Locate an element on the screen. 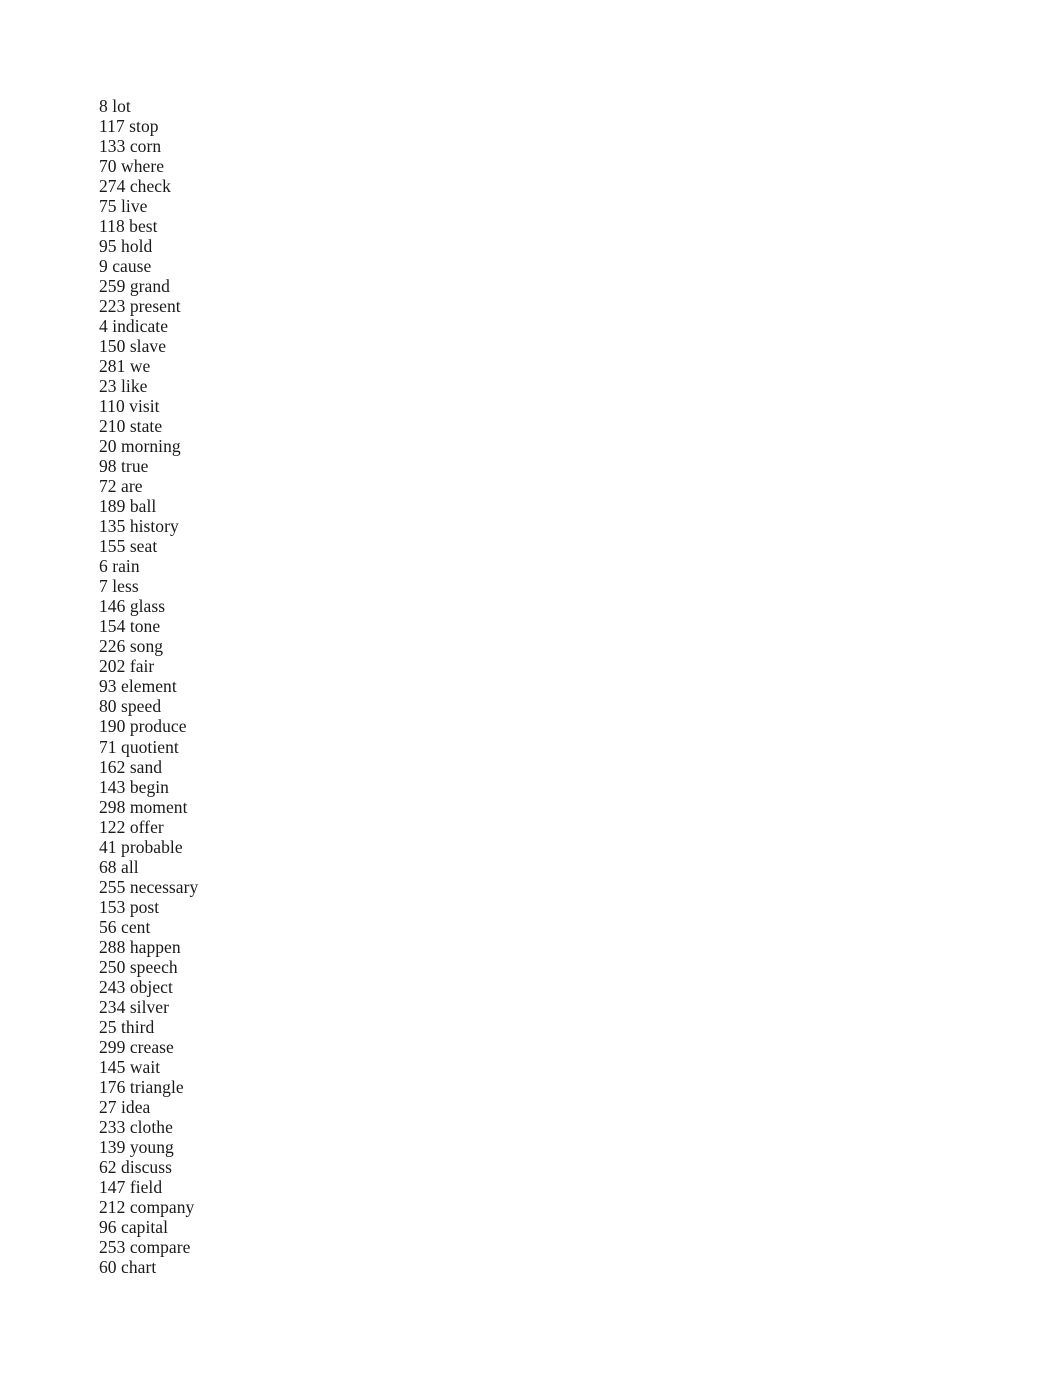 The height and width of the screenshot is (1376, 1062). list-item: 146 glass is located at coordinates (132, 606).